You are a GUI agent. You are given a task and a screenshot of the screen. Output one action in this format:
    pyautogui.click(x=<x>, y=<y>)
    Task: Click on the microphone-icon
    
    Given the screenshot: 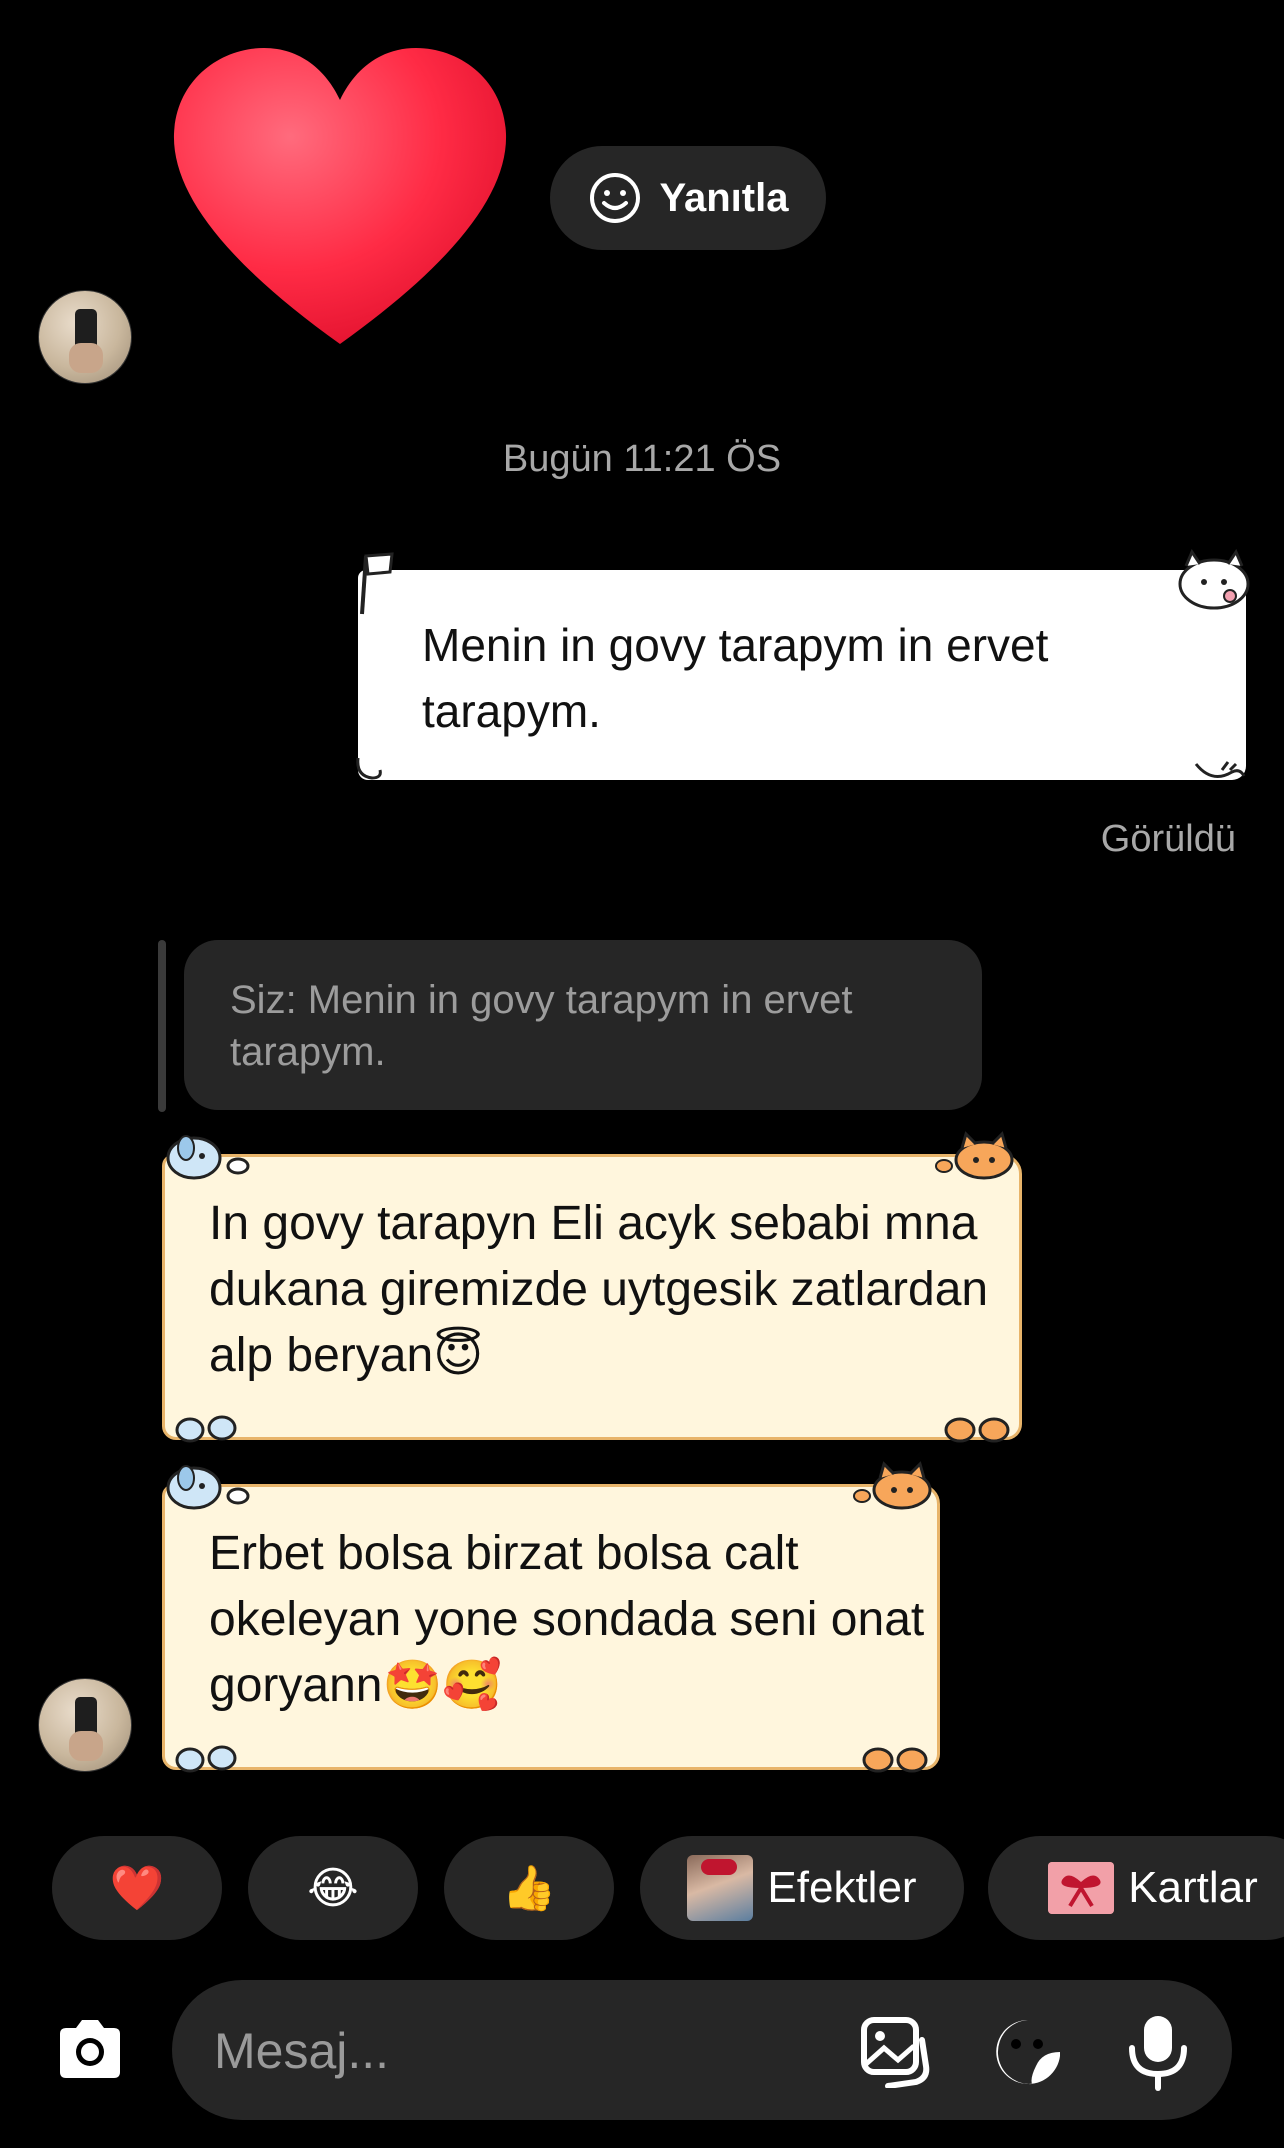 What is the action you would take?
    pyautogui.click(x=1158, y=2052)
    